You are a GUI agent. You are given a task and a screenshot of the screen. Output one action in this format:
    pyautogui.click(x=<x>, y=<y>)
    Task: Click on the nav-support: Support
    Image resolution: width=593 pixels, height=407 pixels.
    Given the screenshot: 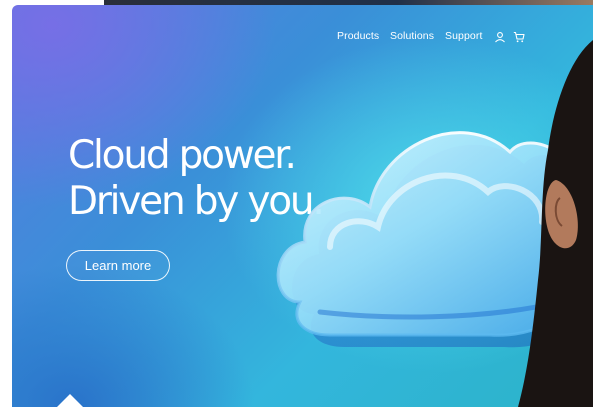 What is the action you would take?
    pyautogui.click(x=463, y=36)
    